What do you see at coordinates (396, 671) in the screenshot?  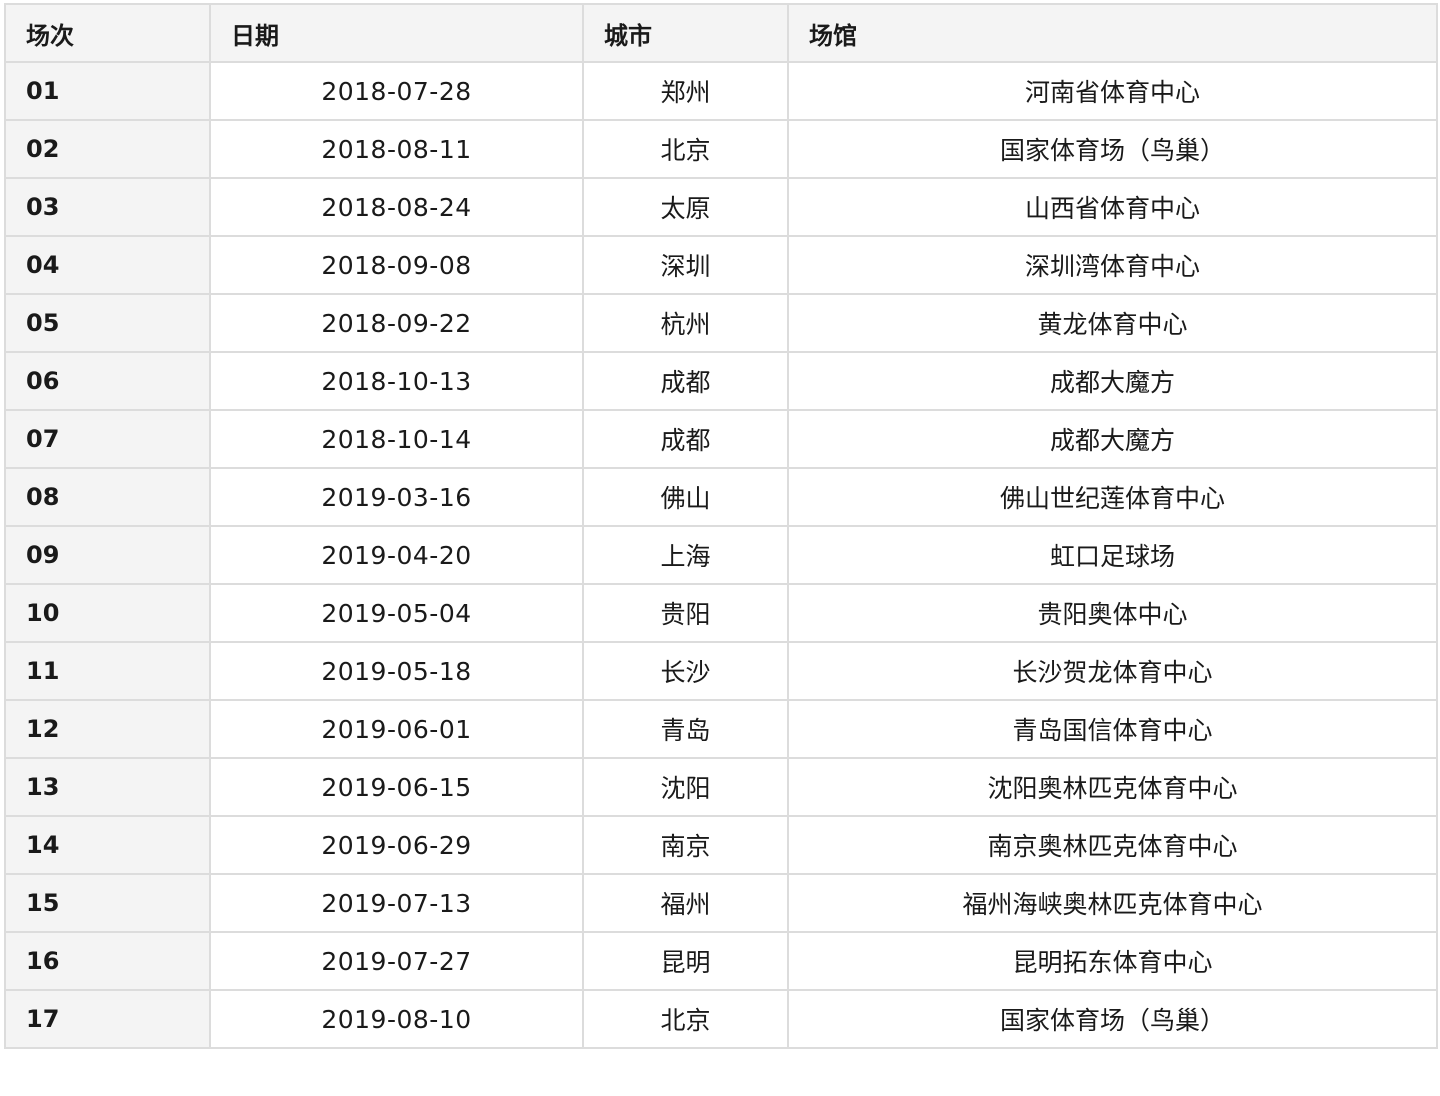 I see `date-cell: 2019-05-18` at bounding box center [396, 671].